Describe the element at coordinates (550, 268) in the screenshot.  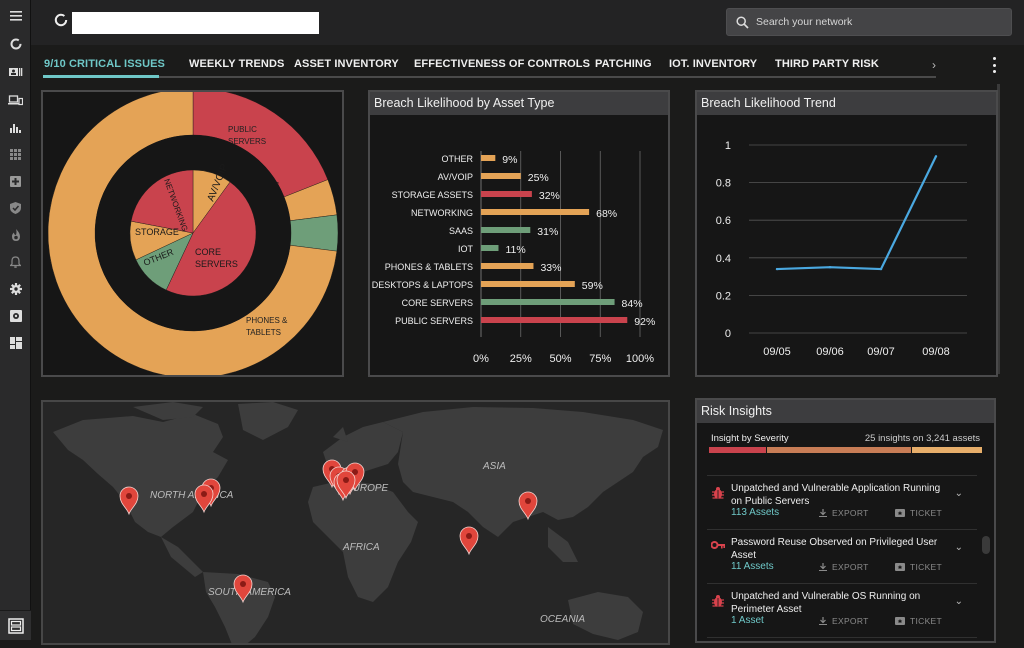
I see `bar-value-label: 33%` at that location.